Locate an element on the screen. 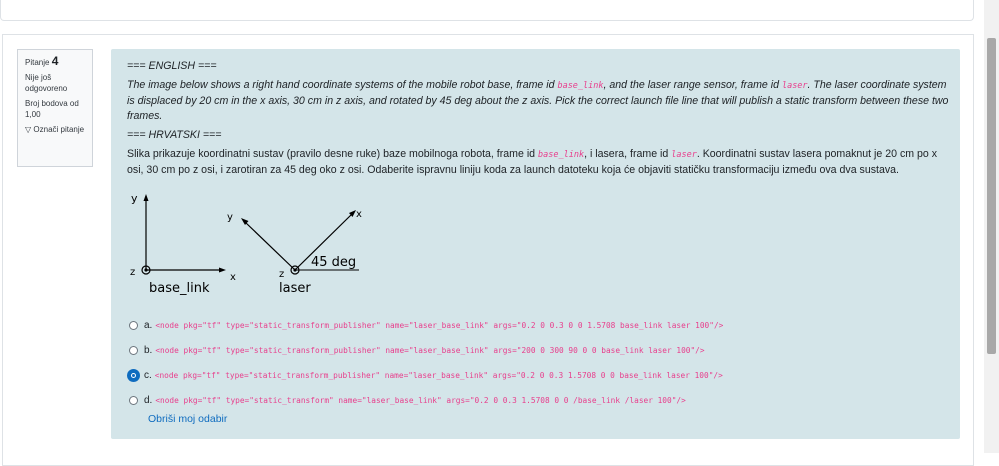  base-y-label: y is located at coordinates (134, 198).